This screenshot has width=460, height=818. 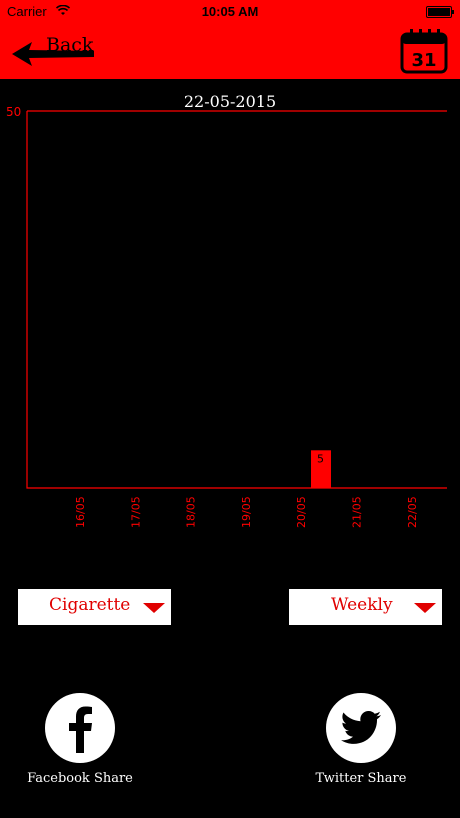 What do you see at coordinates (412, 512) in the screenshot?
I see `x-tick-label: 22/05` at bounding box center [412, 512].